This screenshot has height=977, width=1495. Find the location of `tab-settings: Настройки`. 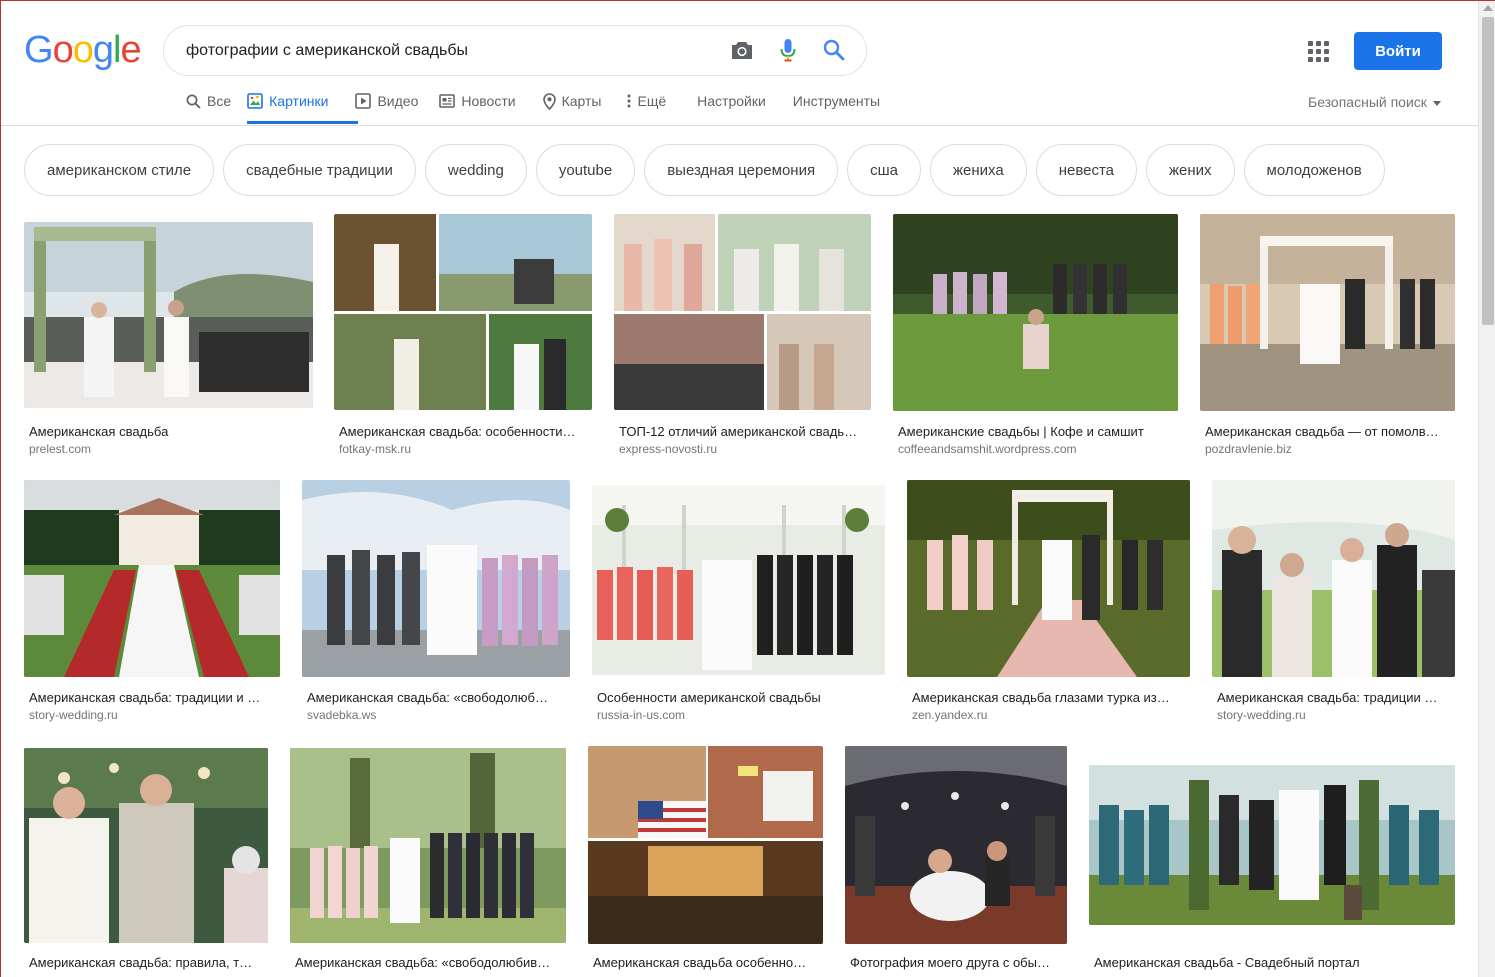

tab-settings: Настройки is located at coordinates (731, 101).